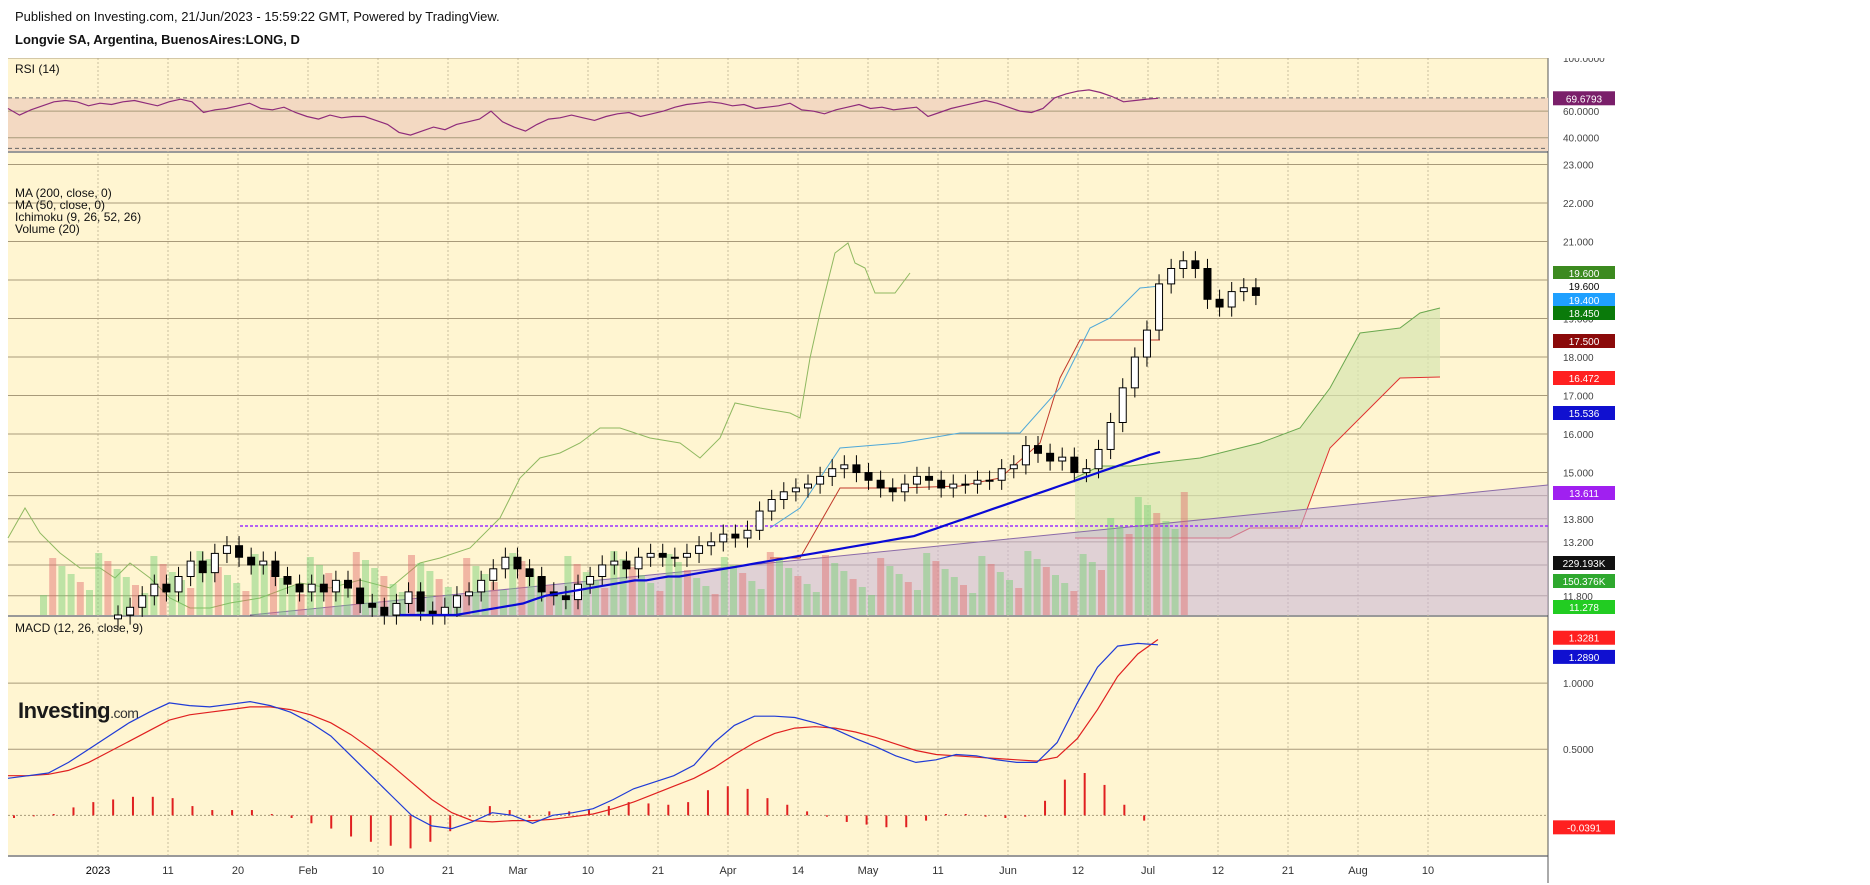 The width and height of the screenshot is (1870, 885). What do you see at coordinates (588, 871) in the screenshot?
I see `x-tick-label: 10` at bounding box center [588, 871].